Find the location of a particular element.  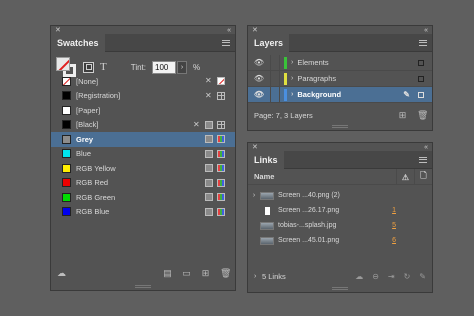

new-layer-icon: ⊞ is located at coordinates (402, 115).